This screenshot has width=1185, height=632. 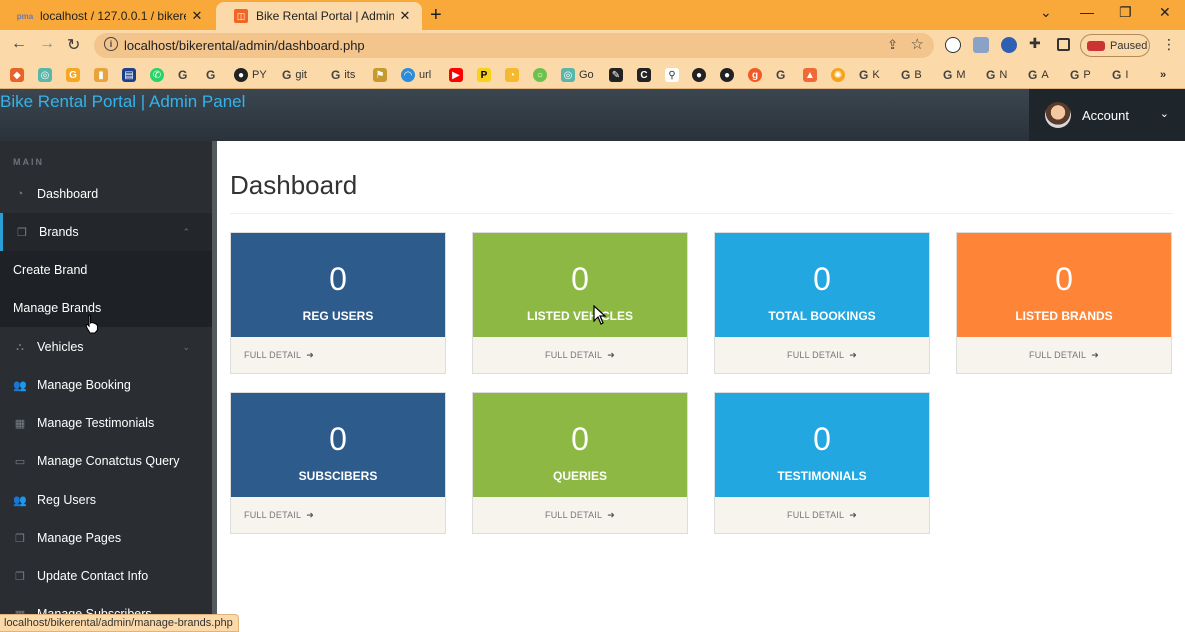 I want to click on sidebar-item-manage-contactus-query: ▭ Manage Conatctus Query, so click(x=106, y=461).